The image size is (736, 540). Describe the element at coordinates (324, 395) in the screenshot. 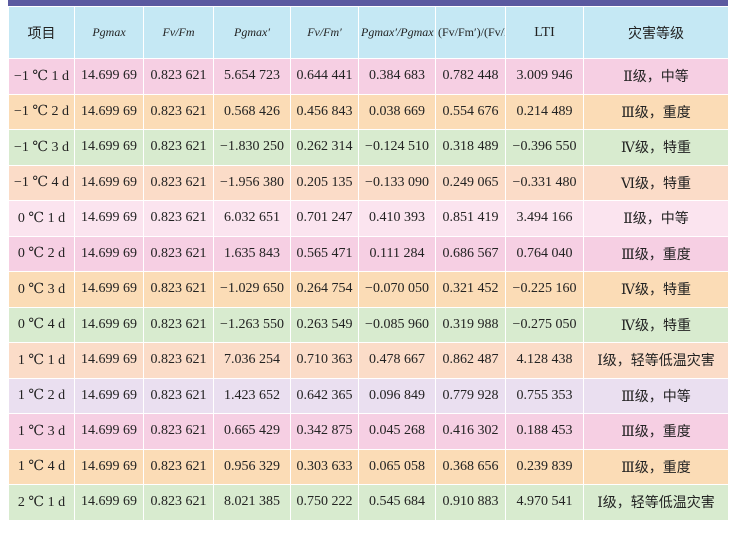

I see `fv-fm-prime-cell: 0.642 365` at that location.